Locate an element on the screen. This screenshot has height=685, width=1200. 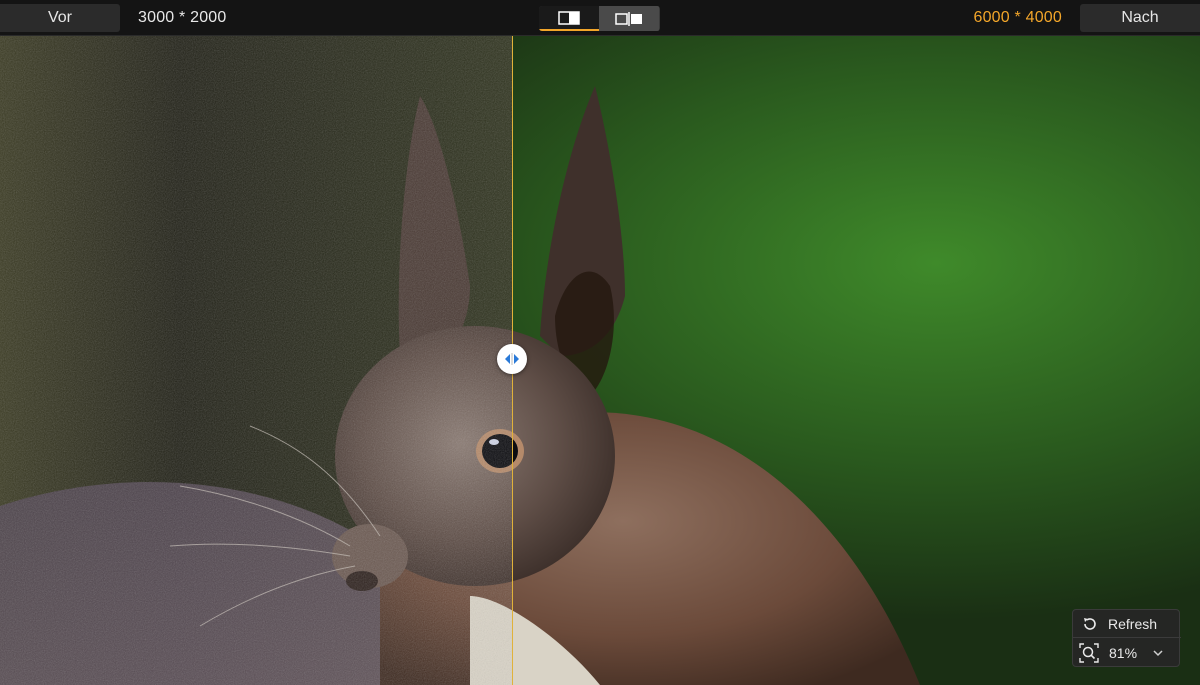
view-mode-toggle is located at coordinates (599, 18).